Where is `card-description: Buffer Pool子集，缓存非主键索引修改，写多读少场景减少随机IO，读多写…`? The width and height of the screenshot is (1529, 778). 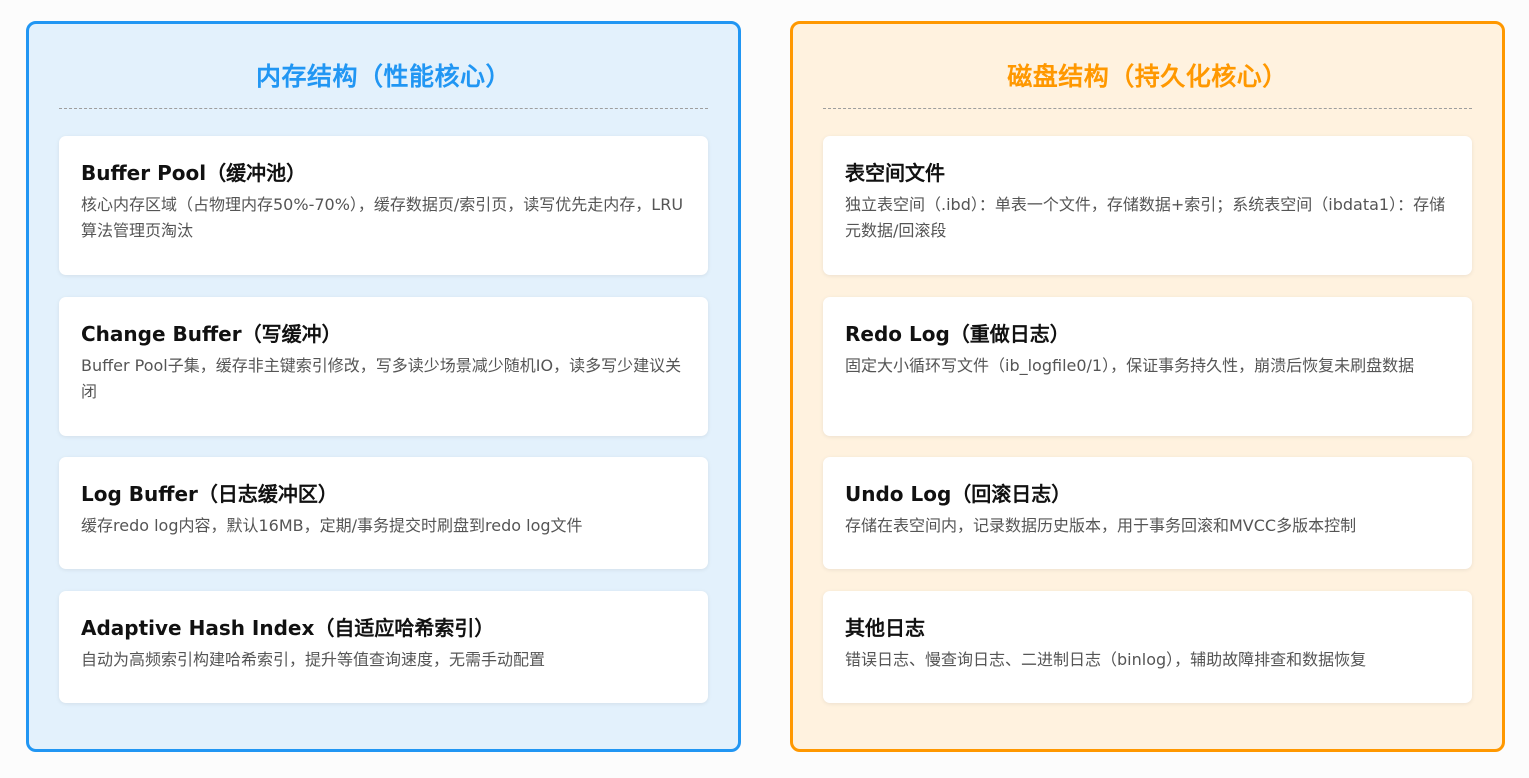 card-description: Buffer Pool子集，缓存非主键索引修改，写多读少场景减少随机IO，读多写… is located at coordinates (381, 378).